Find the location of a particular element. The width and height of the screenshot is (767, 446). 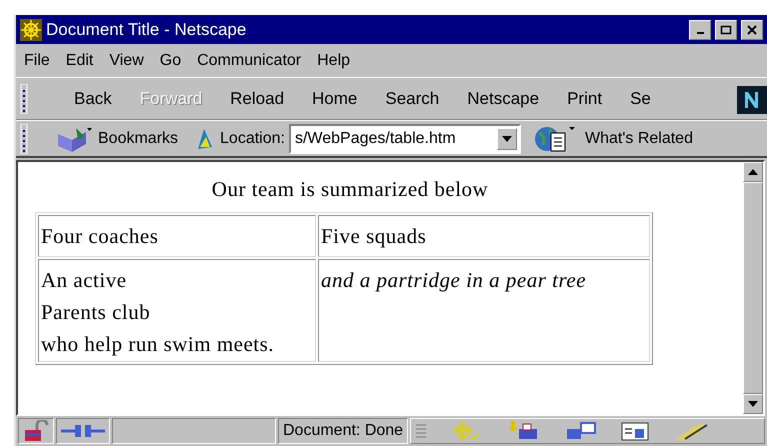

table-cell: and a partridge in a pear tree is located at coordinates (484, 310).